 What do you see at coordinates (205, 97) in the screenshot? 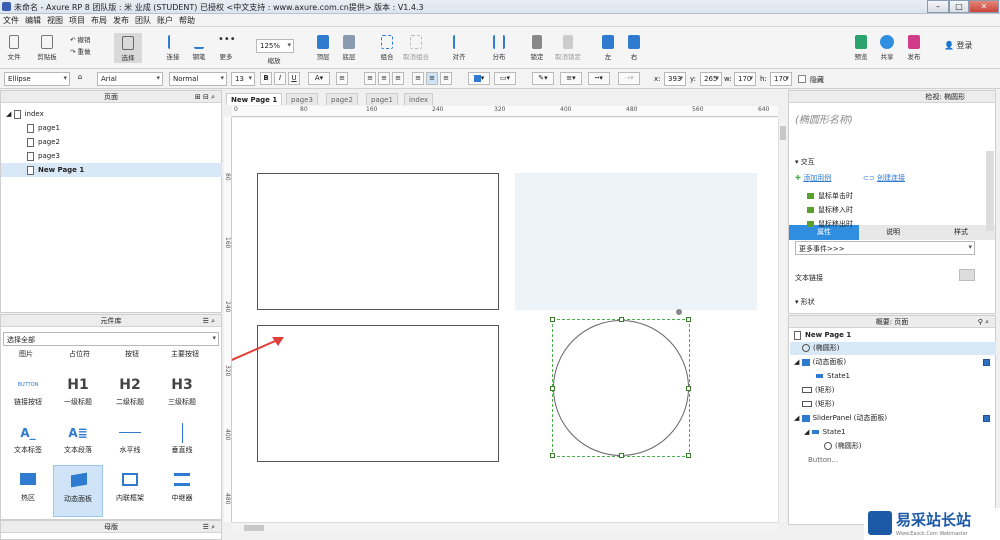
I see `add-page-icon: ⊞ ⊟ ⌕` at bounding box center [205, 97].